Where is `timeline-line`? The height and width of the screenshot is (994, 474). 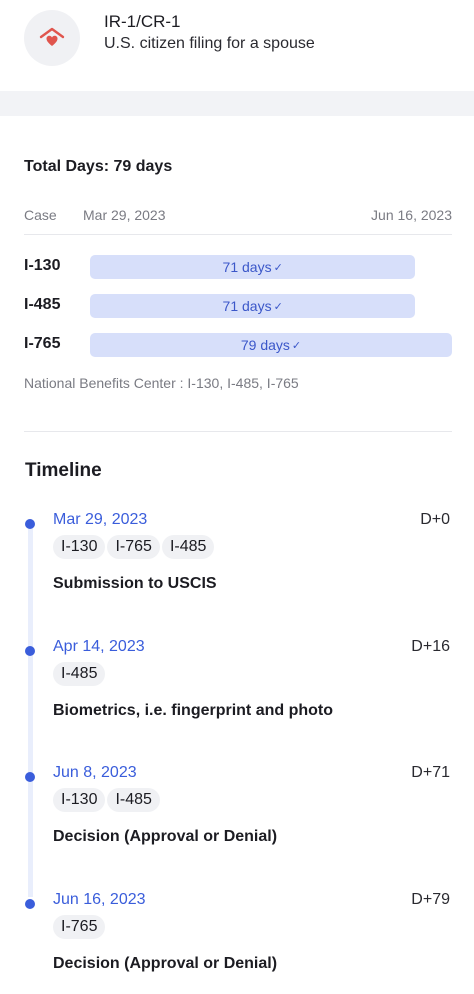 timeline-line is located at coordinates (30, 709).